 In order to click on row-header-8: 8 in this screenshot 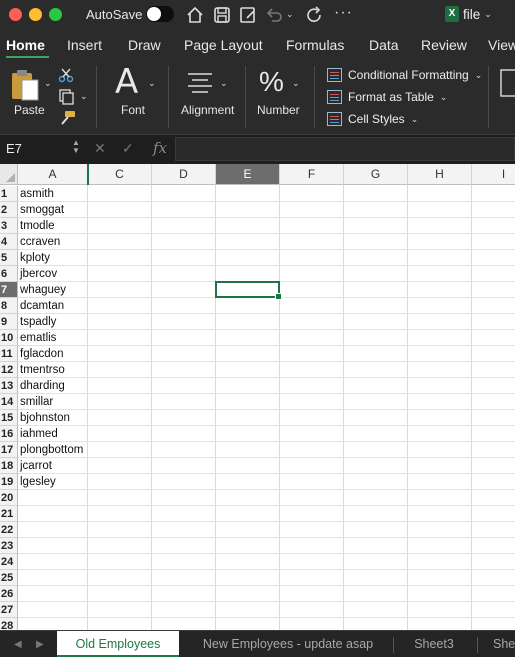, I will do `click(9, 306)`.